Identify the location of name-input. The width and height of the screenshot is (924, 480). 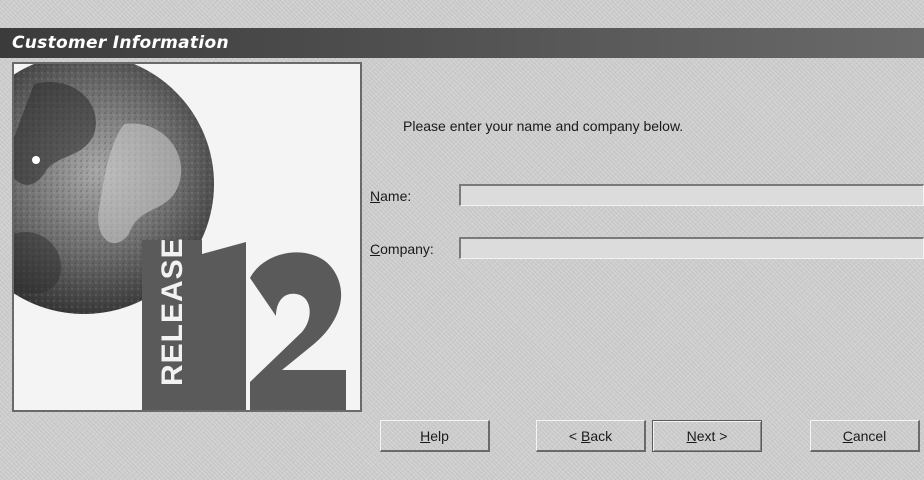
(691, 195).